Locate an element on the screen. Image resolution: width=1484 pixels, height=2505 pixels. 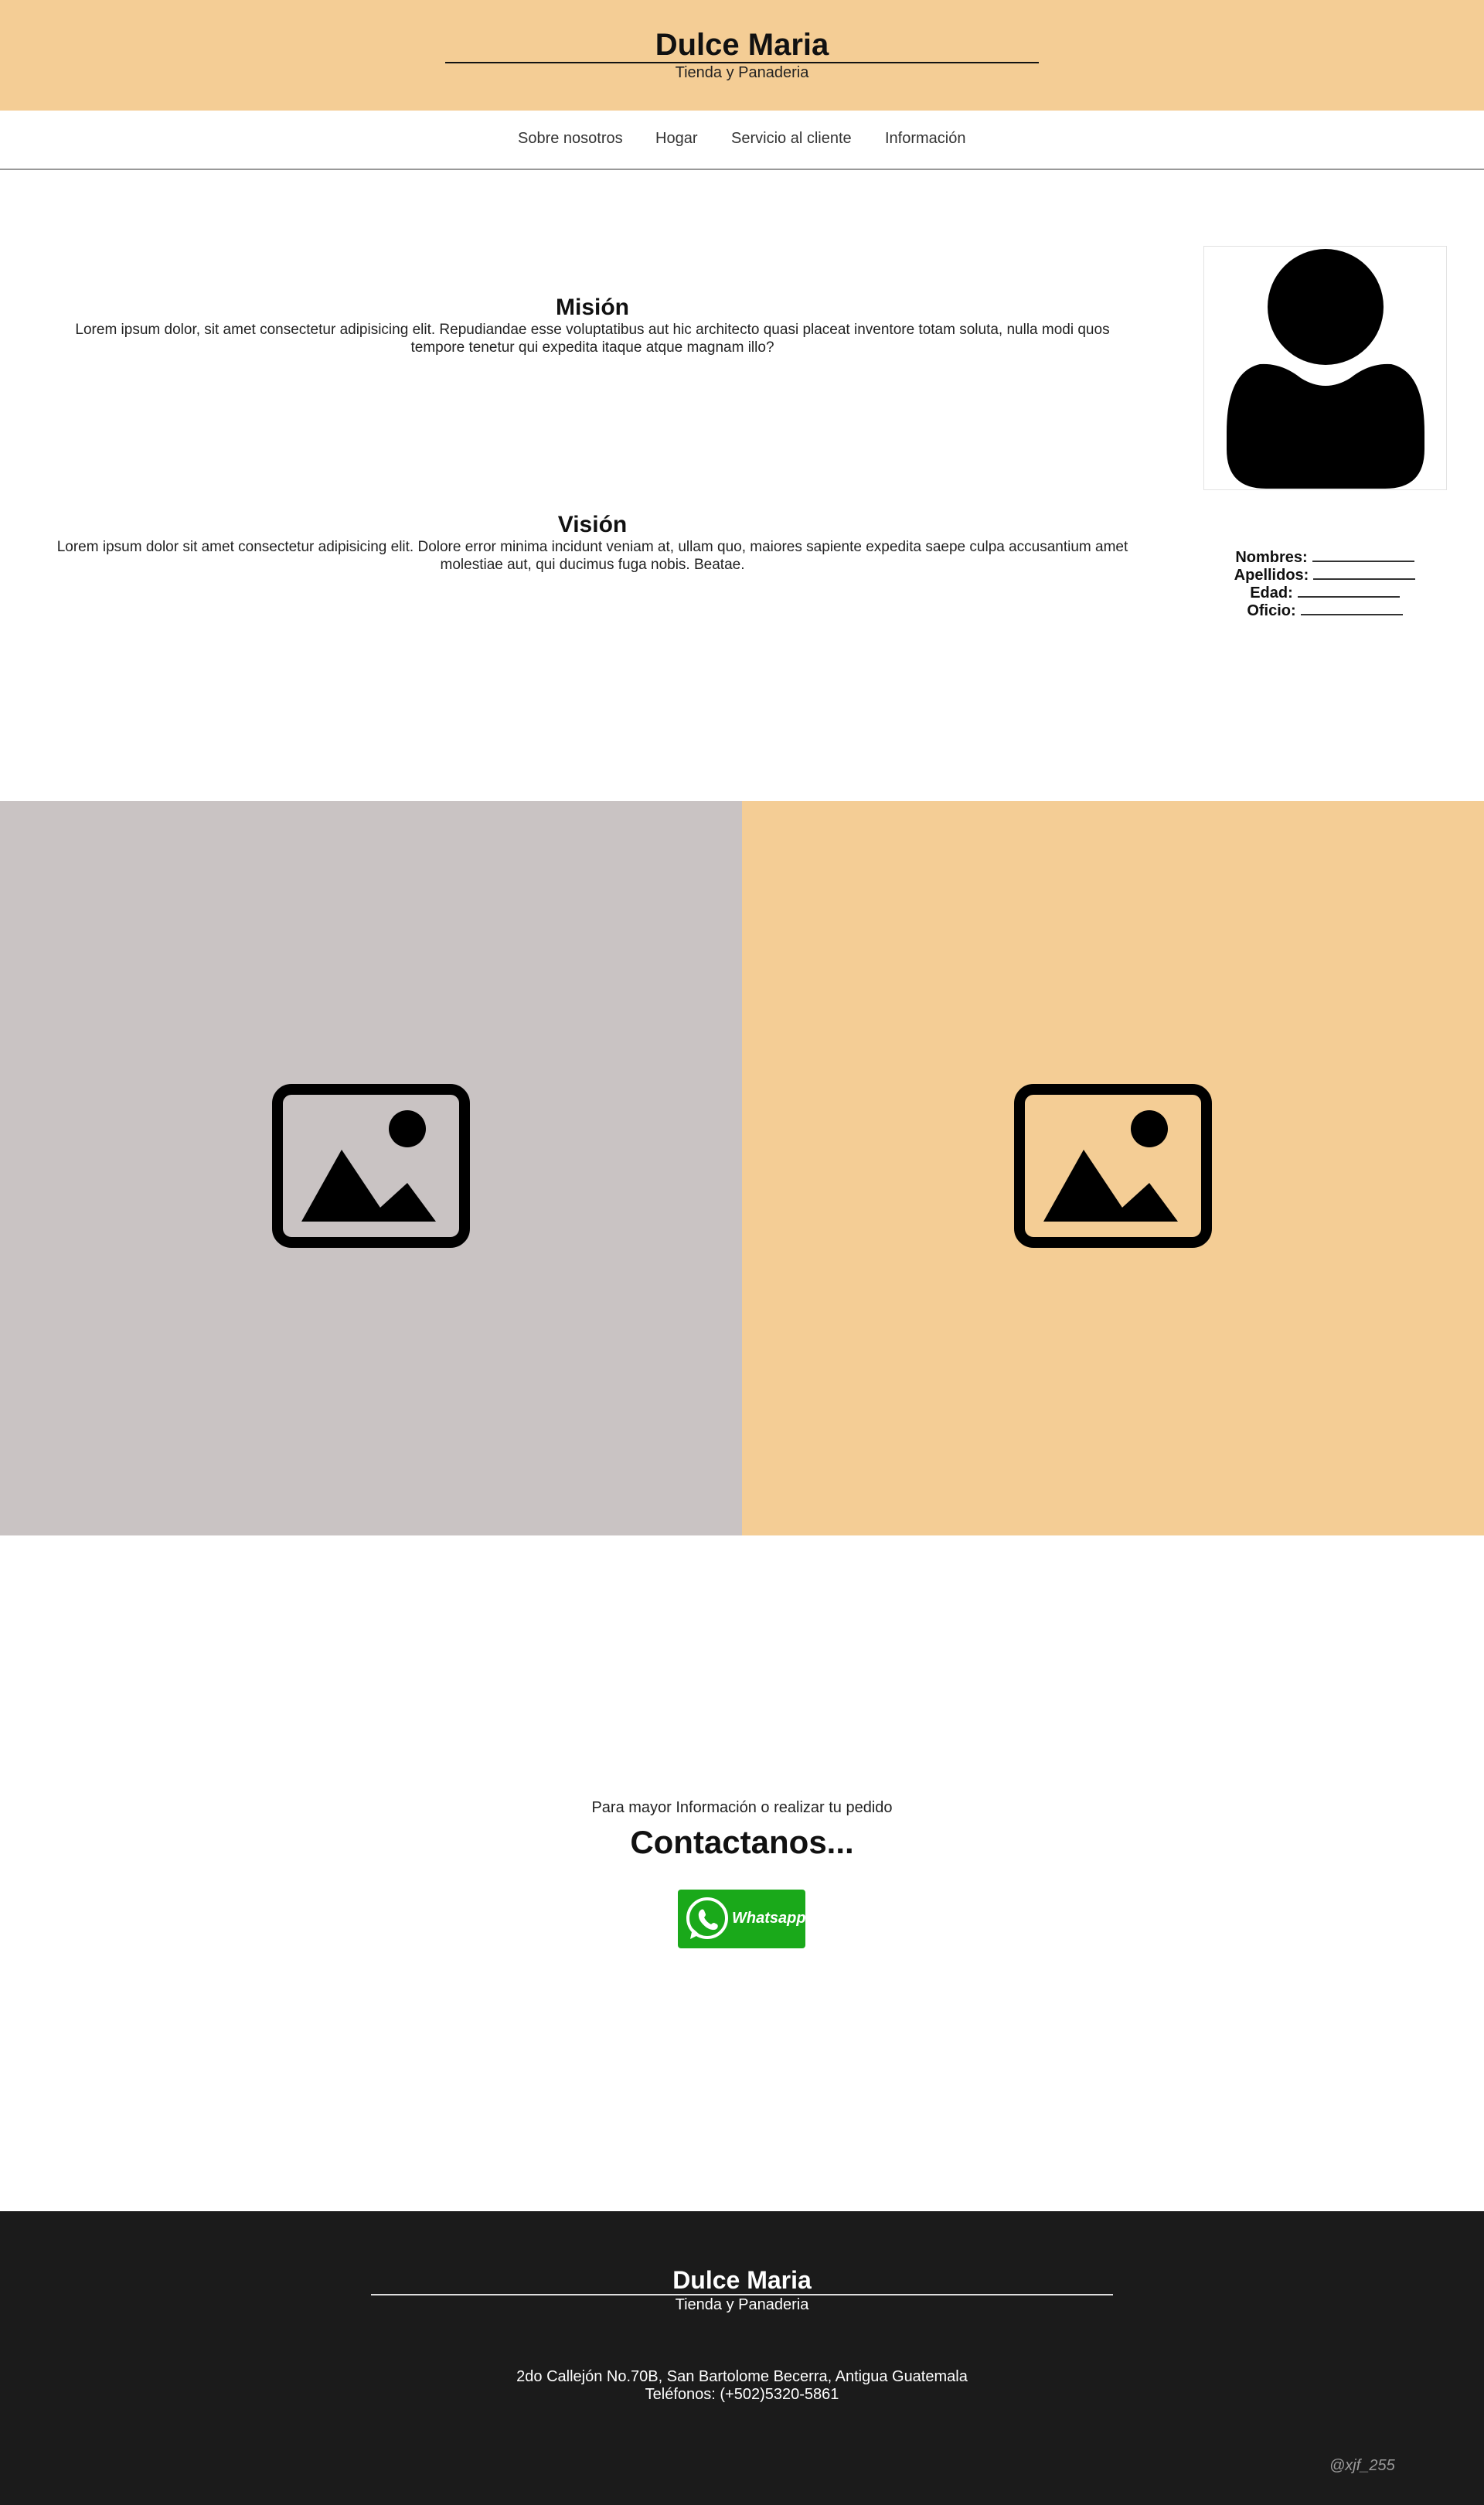
nav-item-hogar: Hogar is located at coordinates (676, 138).